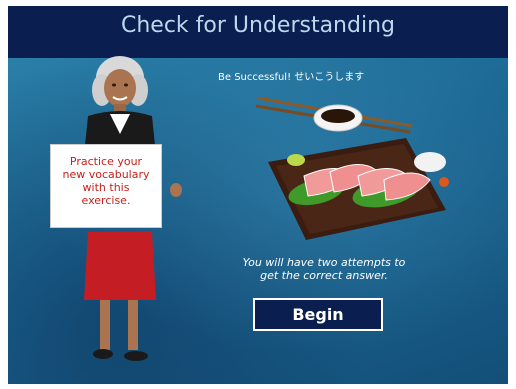 The height and width of the screenshot is (389, 516). What do you see at coordinates (106, 161) in the screenshot?
I see `sign-line: Practice your` at bounding box center [106, 161].